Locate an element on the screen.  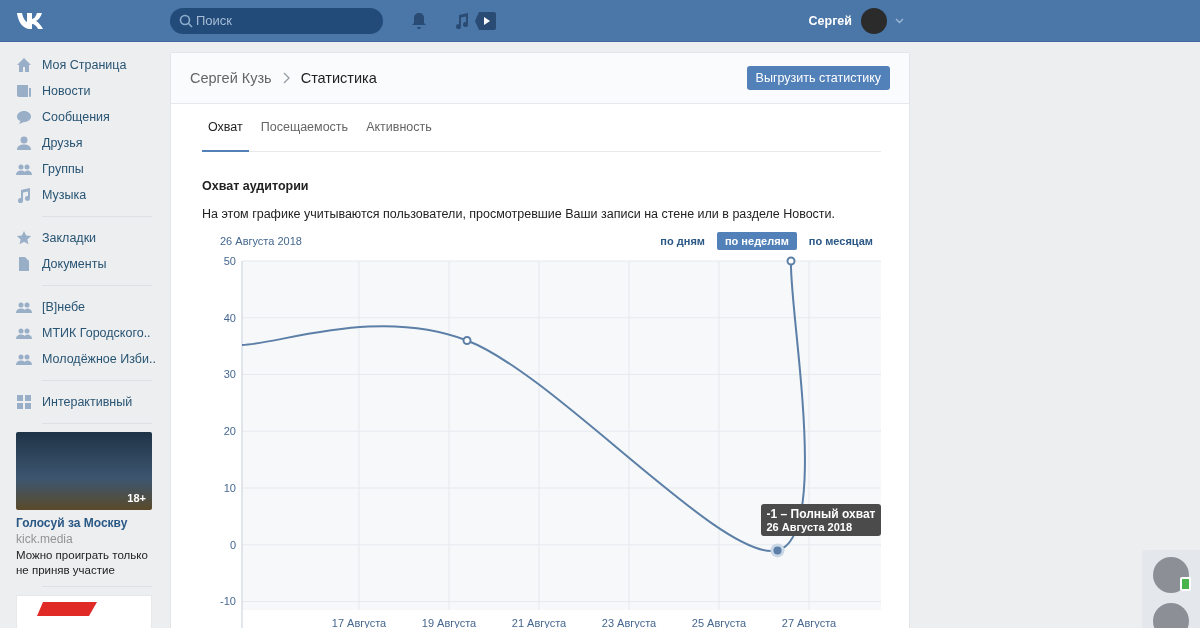
sidebar-item: Новости is located at coordinates (84, 91).